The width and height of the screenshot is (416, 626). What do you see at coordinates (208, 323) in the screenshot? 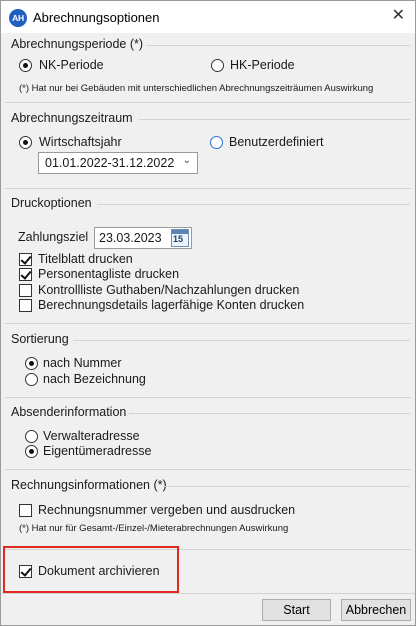
I see `print-bottom-divider` at bounding box center [208, 323].